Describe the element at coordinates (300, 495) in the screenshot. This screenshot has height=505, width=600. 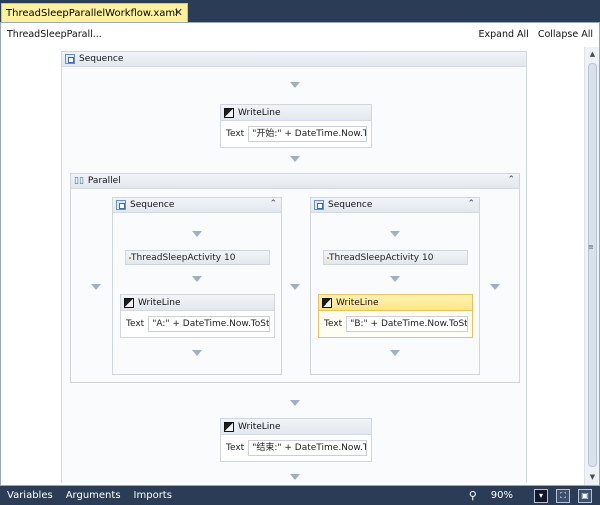
I see `designer-status-bar: Variables Arguments Imports ⚲ 90% ▾ ⛶ ▣` at that location.